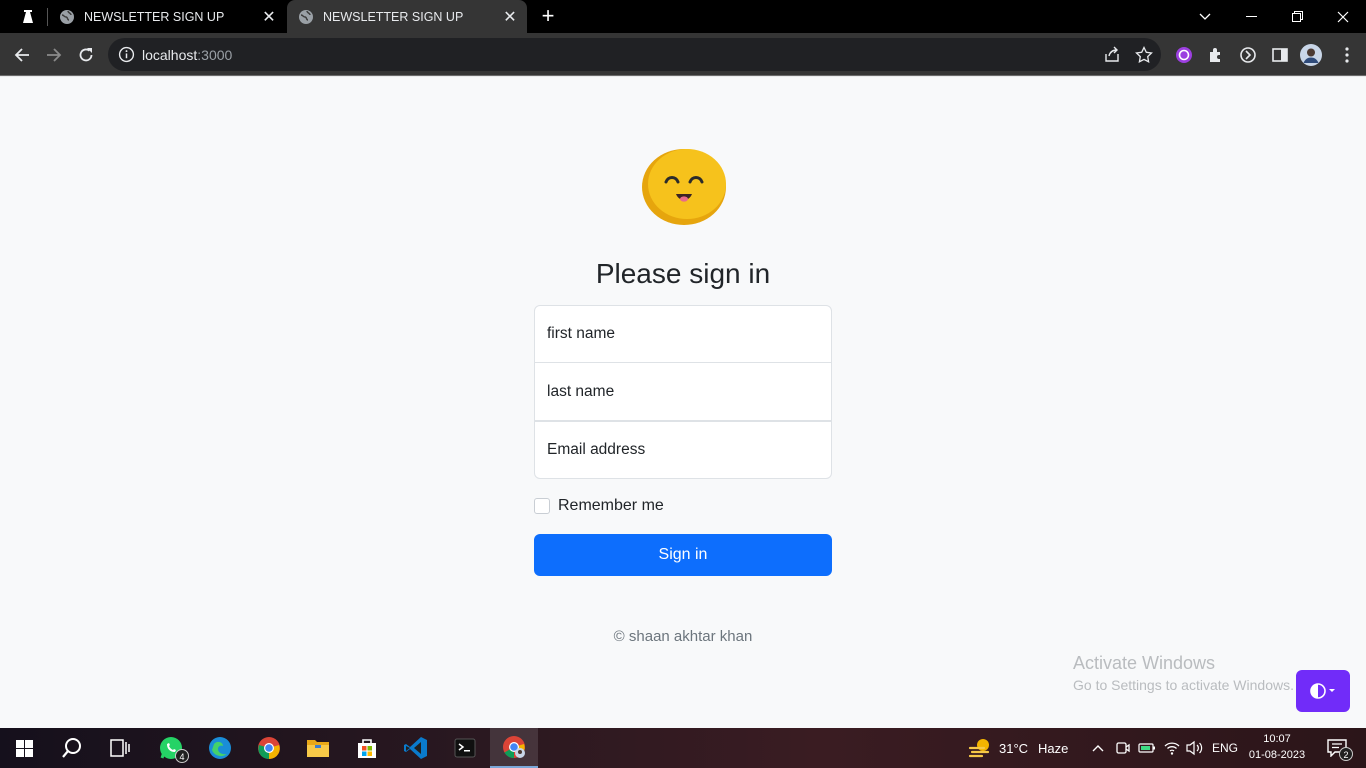  I want to click on tab-newsletter-1: NEWSLETTER SIGN UP ✕, so click(167, 16).